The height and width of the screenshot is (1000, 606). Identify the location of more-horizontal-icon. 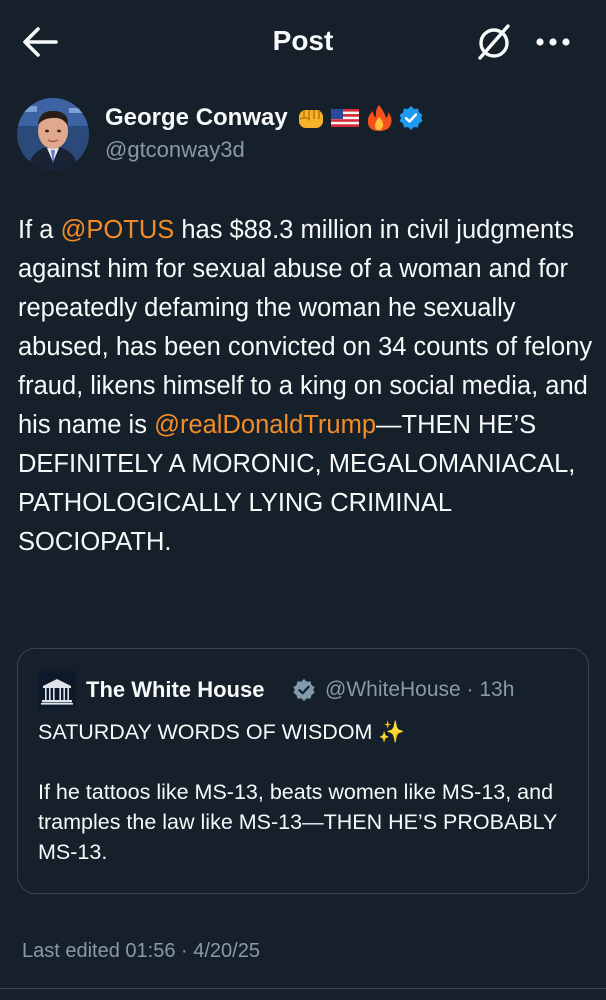
(553, 42).